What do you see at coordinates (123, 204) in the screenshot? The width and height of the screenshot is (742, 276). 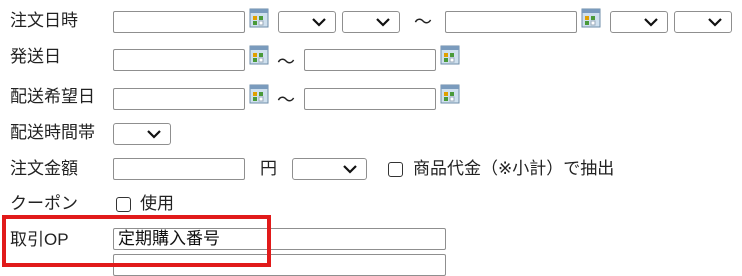 I see `coupon-use-checkbox` at bounding box center [123, 204].